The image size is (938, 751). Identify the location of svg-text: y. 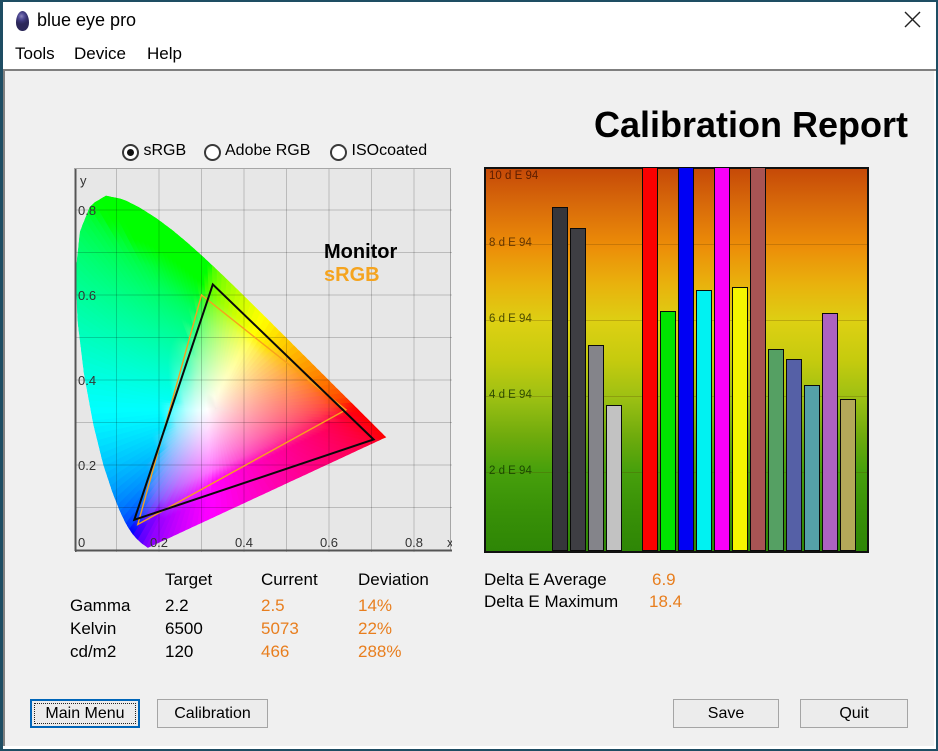
(83, 180).